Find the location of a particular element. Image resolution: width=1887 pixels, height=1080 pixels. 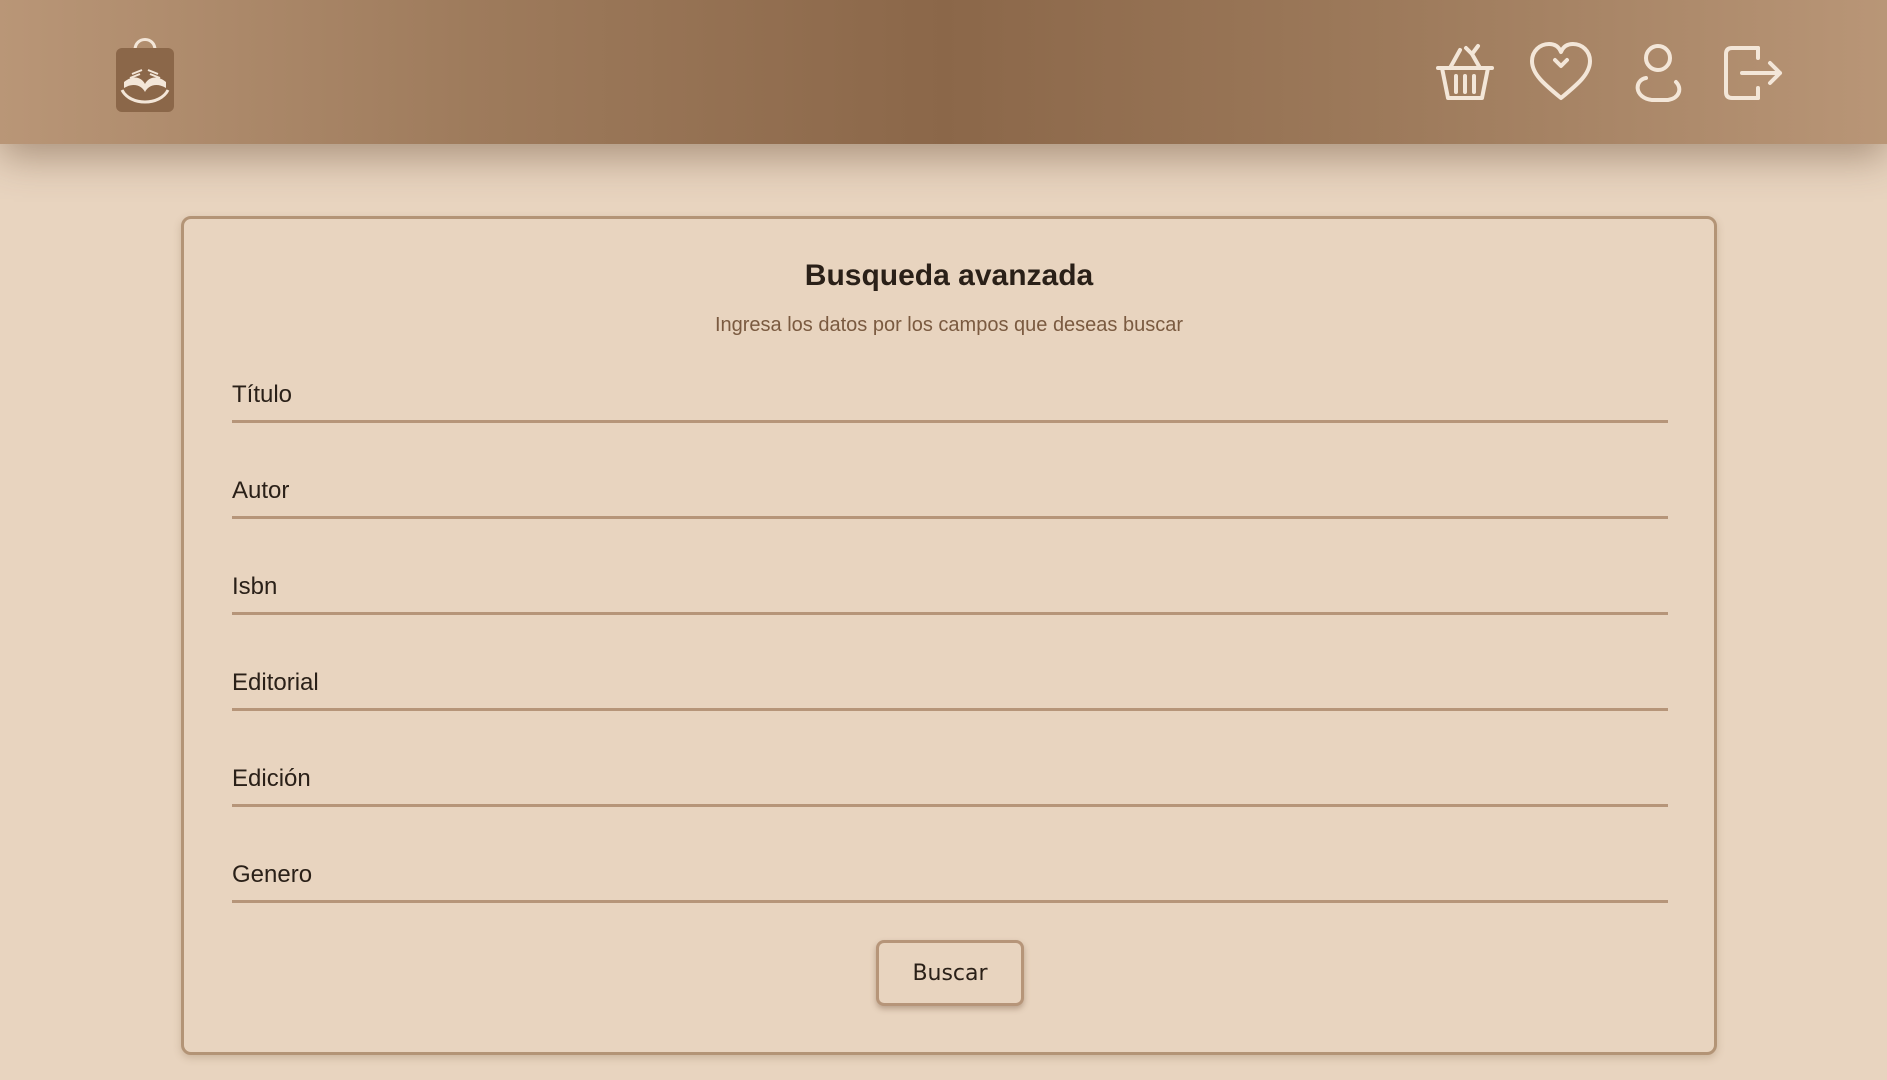

titulo-field is located at coordinates (950, 393).